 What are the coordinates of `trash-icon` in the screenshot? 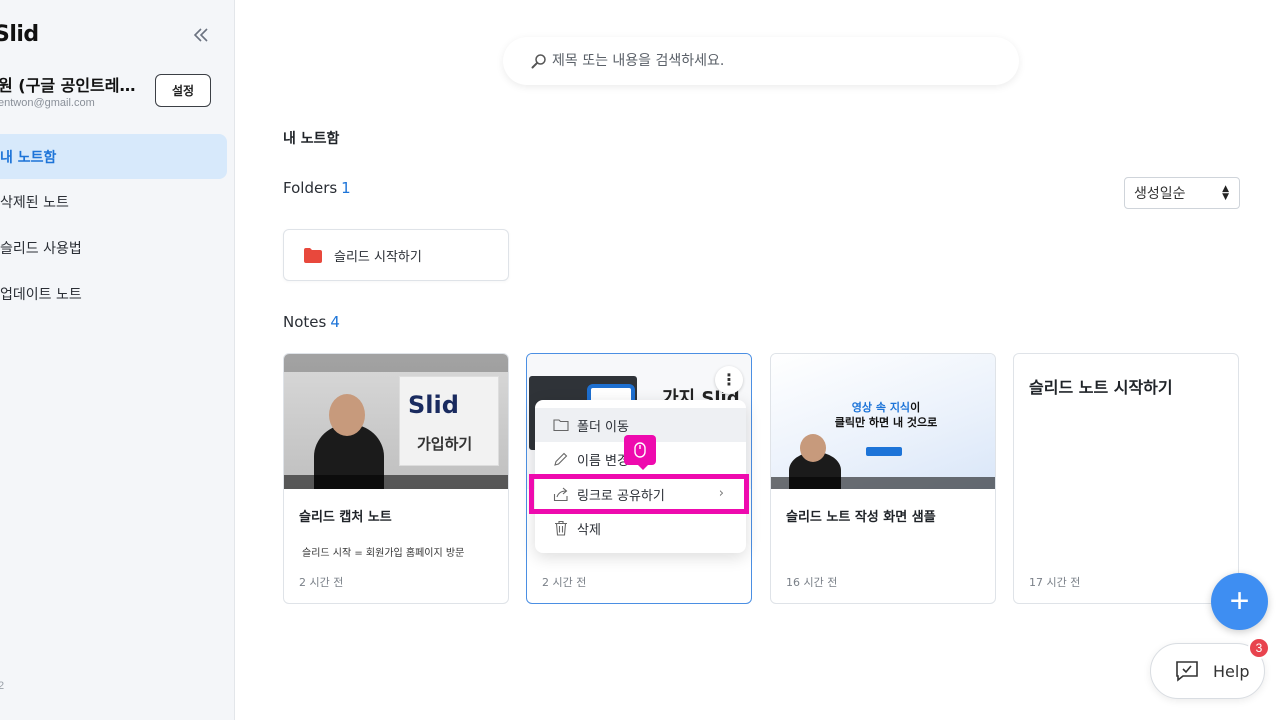 It's located at (561, 528).